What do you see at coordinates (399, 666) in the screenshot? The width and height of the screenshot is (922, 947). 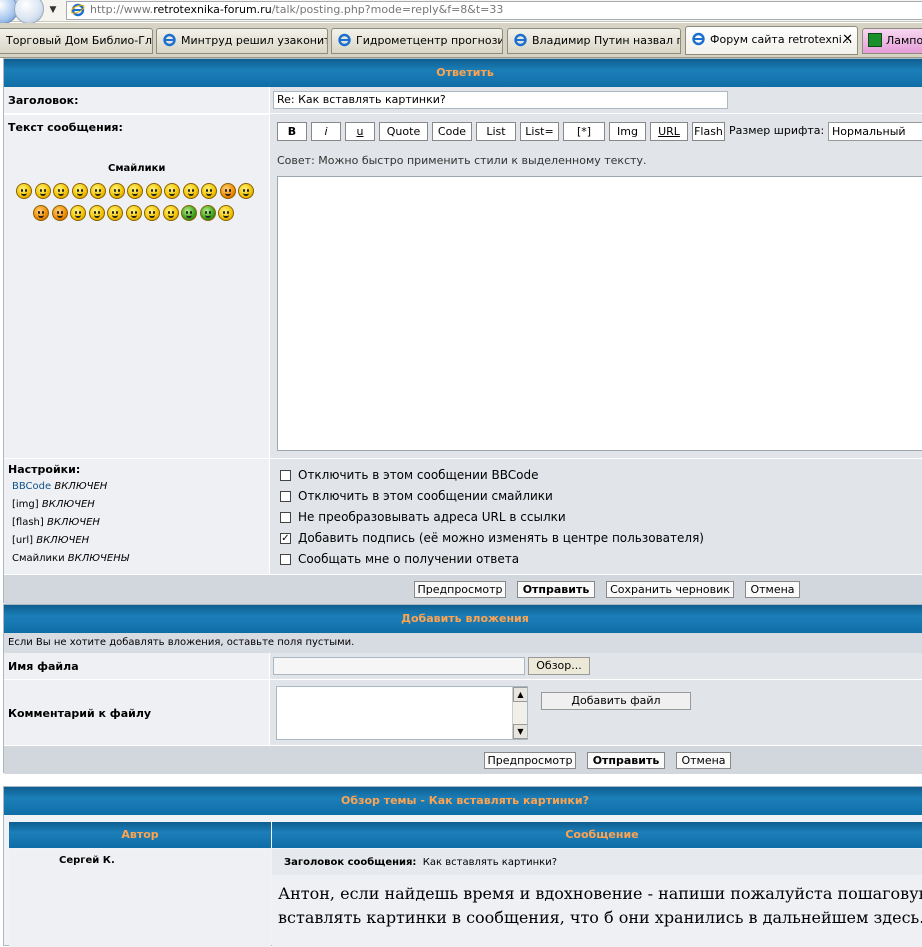 I see `filename-input` at bounding box center [399, 666].